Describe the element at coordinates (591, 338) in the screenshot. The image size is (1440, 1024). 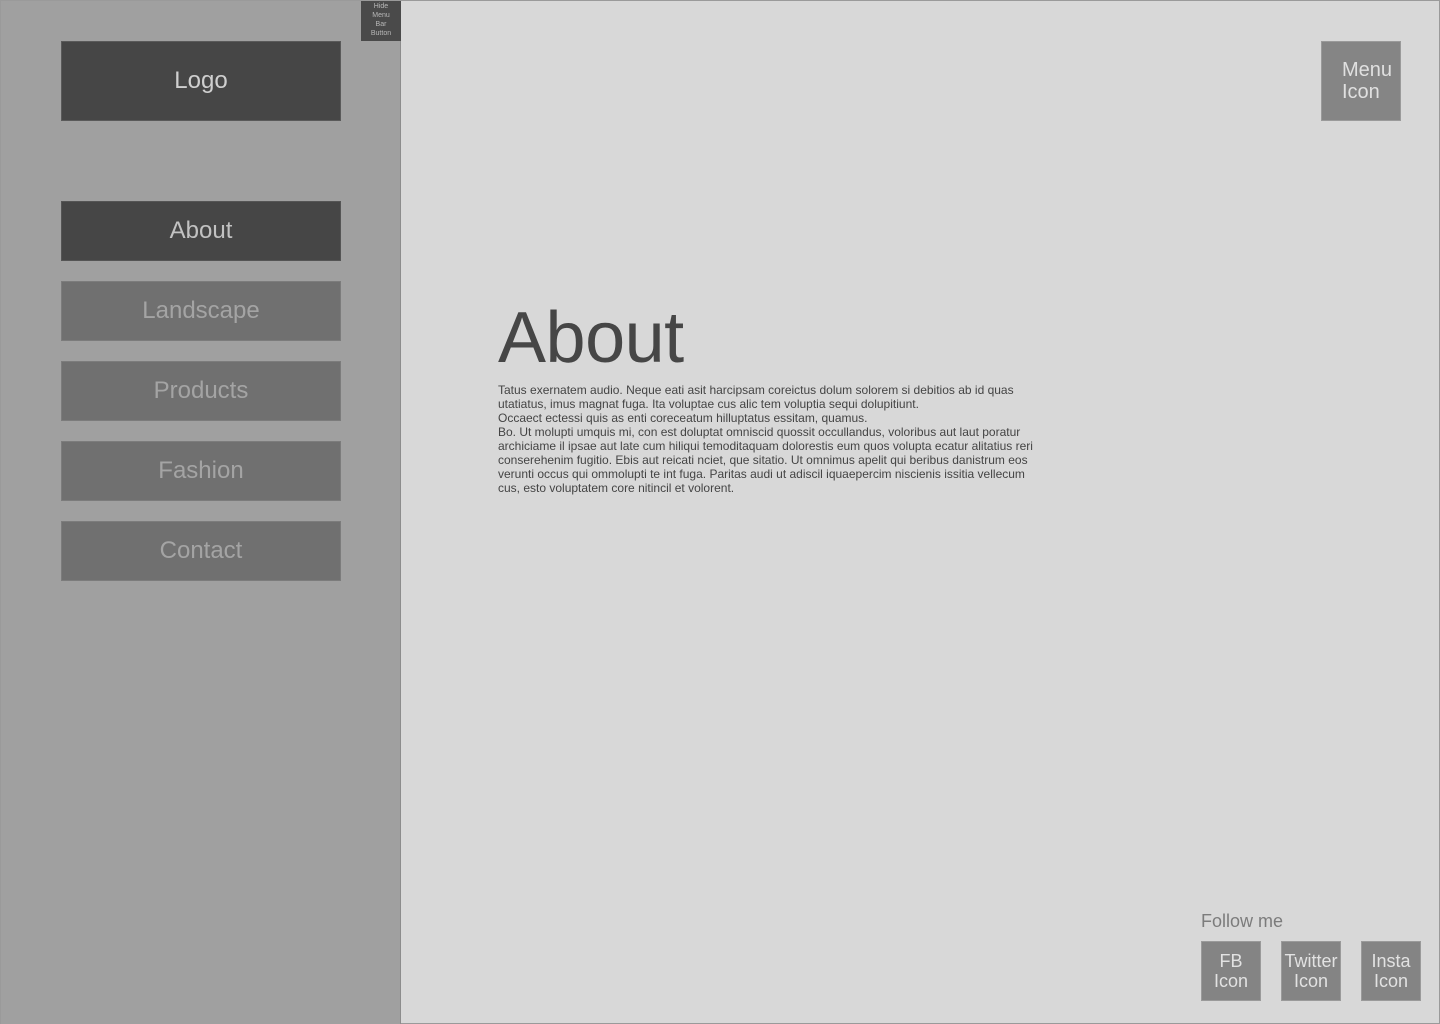
I see `page-title: About` at that location.